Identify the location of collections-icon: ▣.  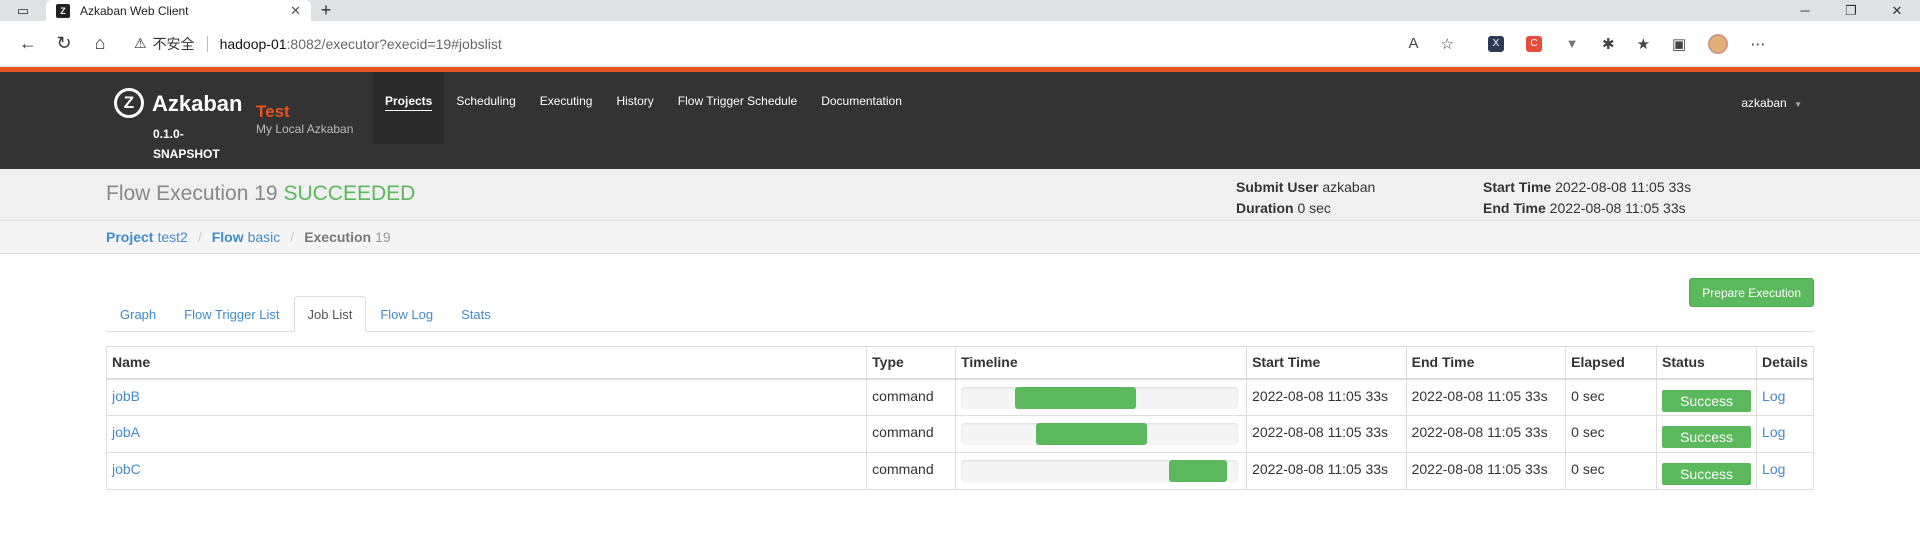
(1679, 44).